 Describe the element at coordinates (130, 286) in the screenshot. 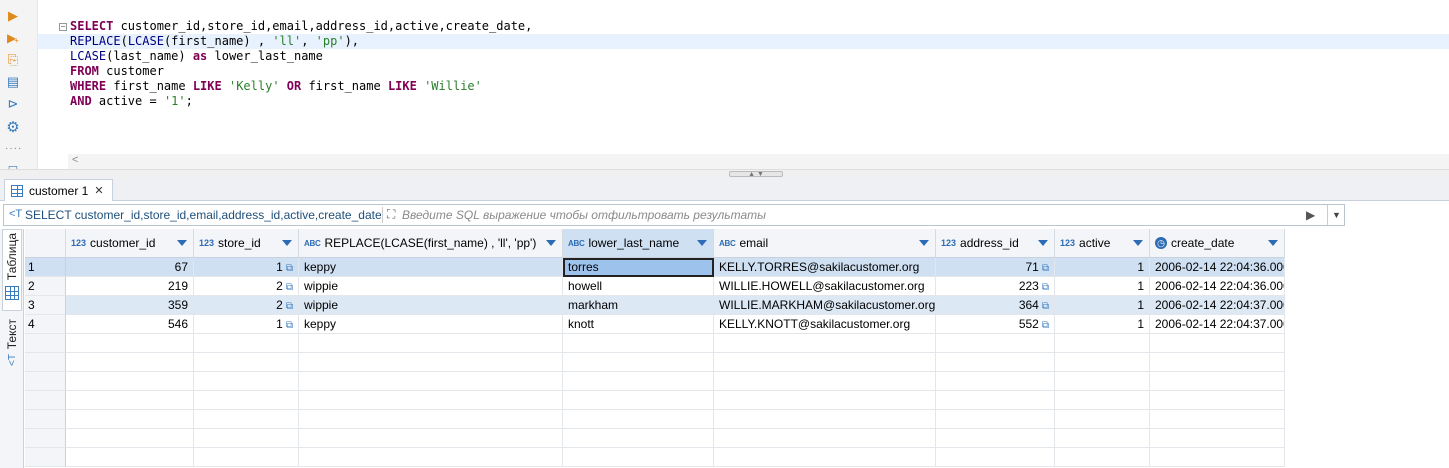

I see `table-cell: 219` at that location.